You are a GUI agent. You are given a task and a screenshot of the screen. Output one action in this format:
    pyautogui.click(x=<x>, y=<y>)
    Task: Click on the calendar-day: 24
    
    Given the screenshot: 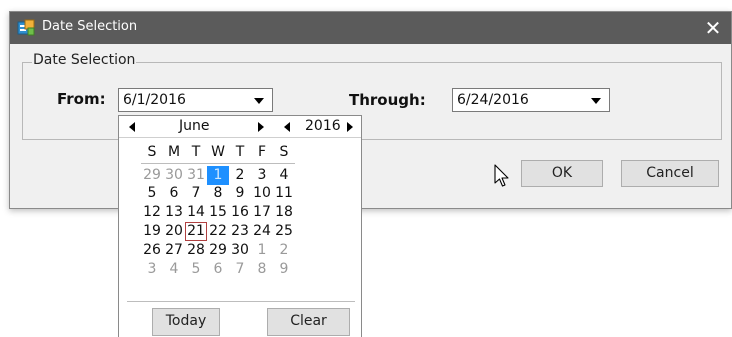 What is the action you would take?
    pyautogui.click(x=262, y=231)
    